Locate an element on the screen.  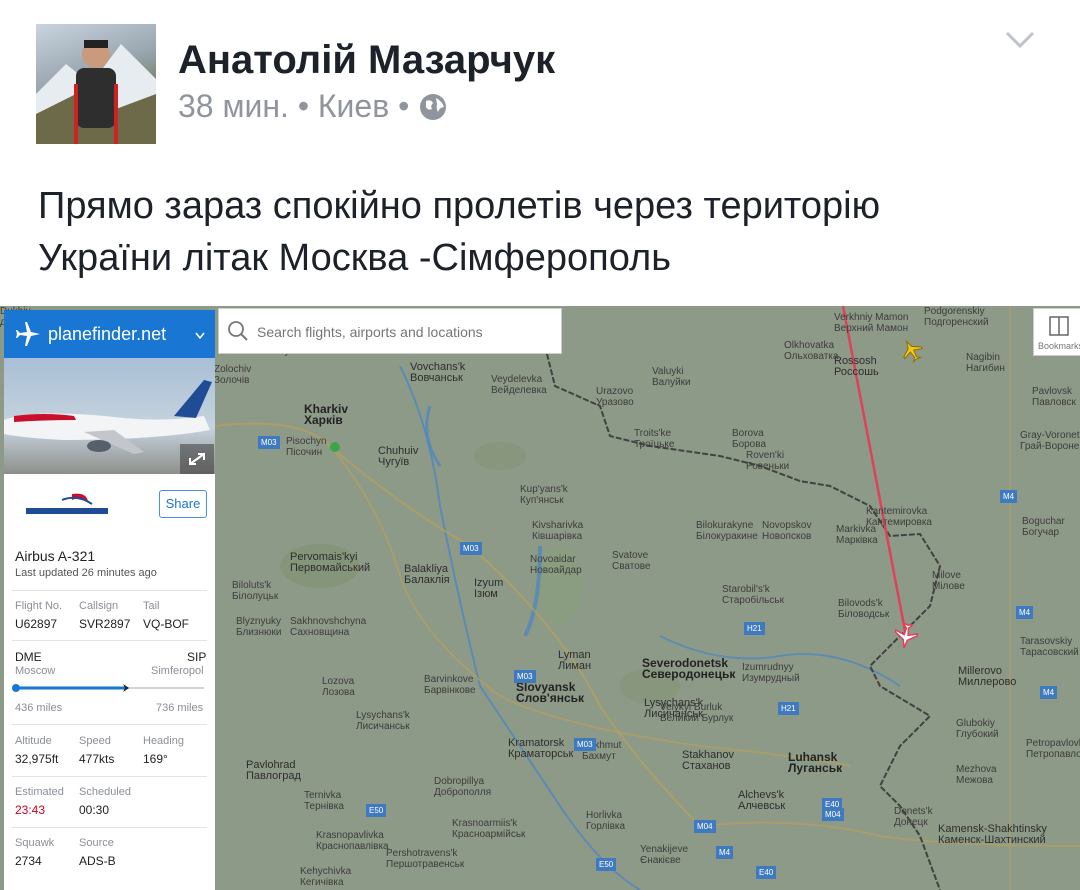
place-name-local: Ольховатка is located at coordinates (811, 356).